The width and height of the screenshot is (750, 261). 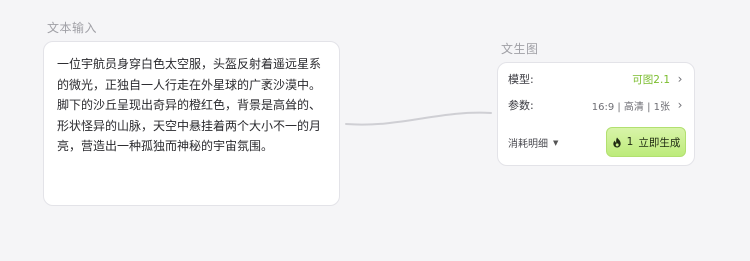 What do you see at coordinates (520, 49) in the screenshot?
I see `text-to-image-node-title: 文生图` at bounding box center [520, 49].